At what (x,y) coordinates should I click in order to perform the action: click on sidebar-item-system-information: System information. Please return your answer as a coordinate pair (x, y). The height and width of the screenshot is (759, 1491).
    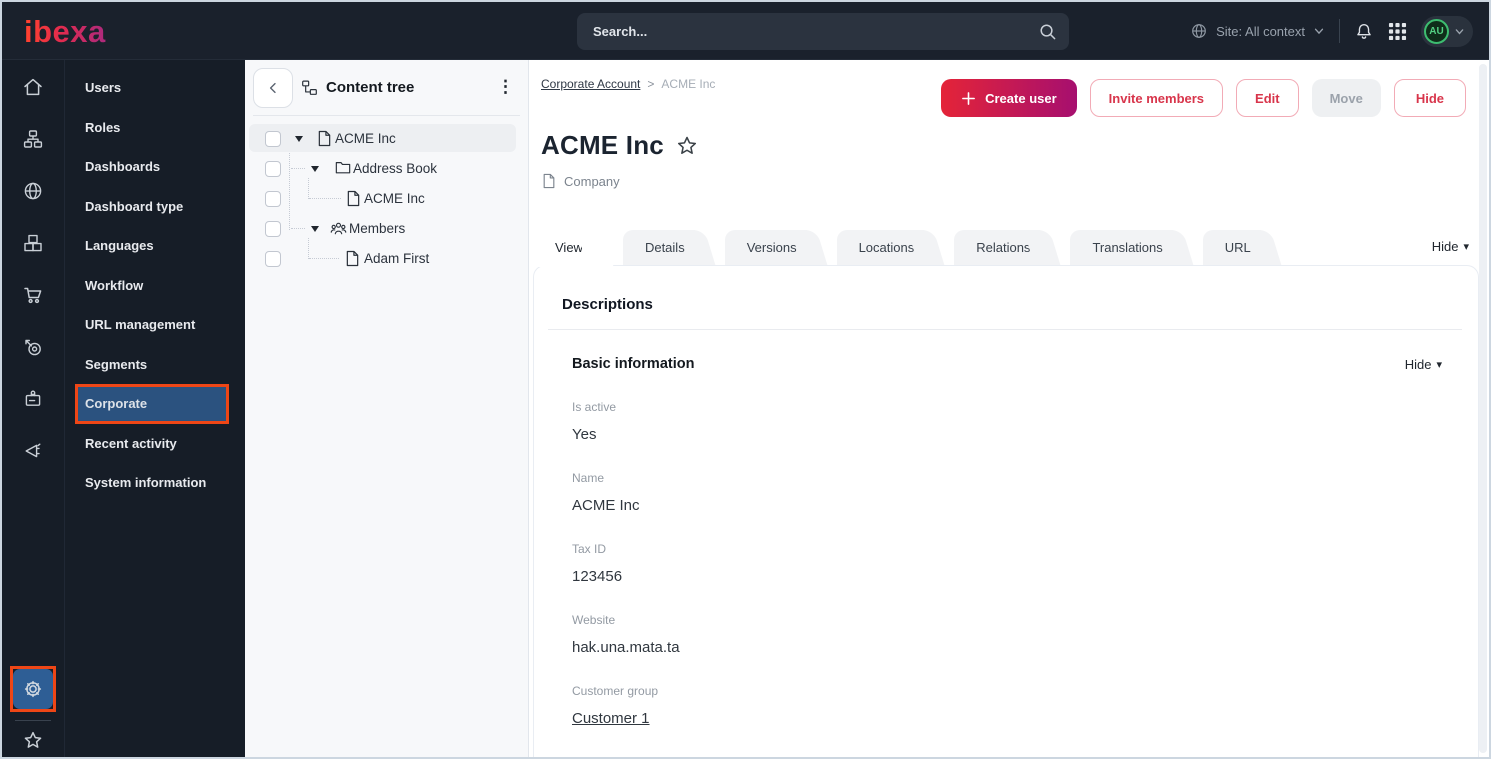
    Looking at the image, I should click on (155, 483).